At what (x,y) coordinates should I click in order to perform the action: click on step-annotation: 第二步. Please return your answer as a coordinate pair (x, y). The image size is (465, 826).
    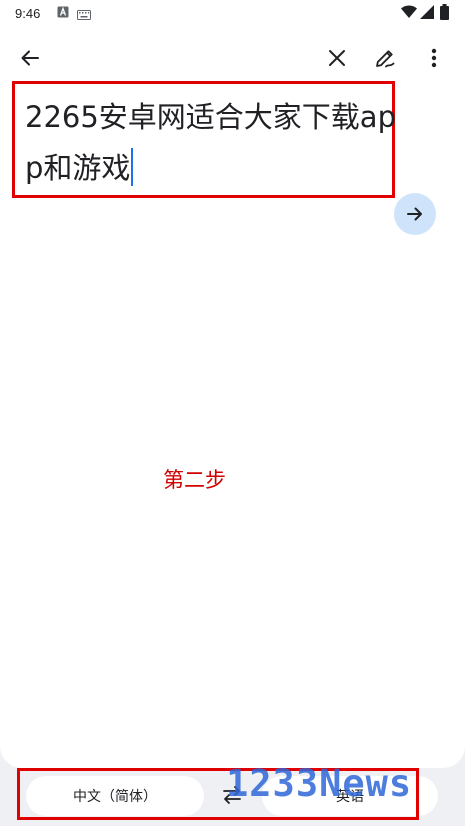
    Looking at the image, I should click on (194, 480).